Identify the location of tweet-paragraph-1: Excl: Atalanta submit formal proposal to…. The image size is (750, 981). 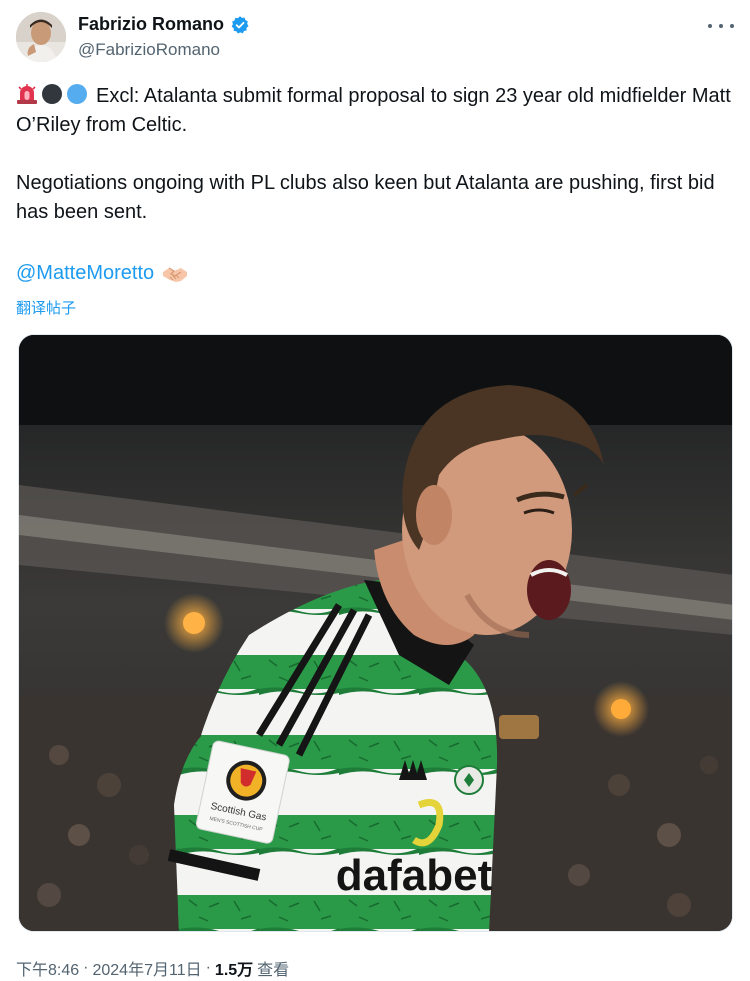
(375, 111).